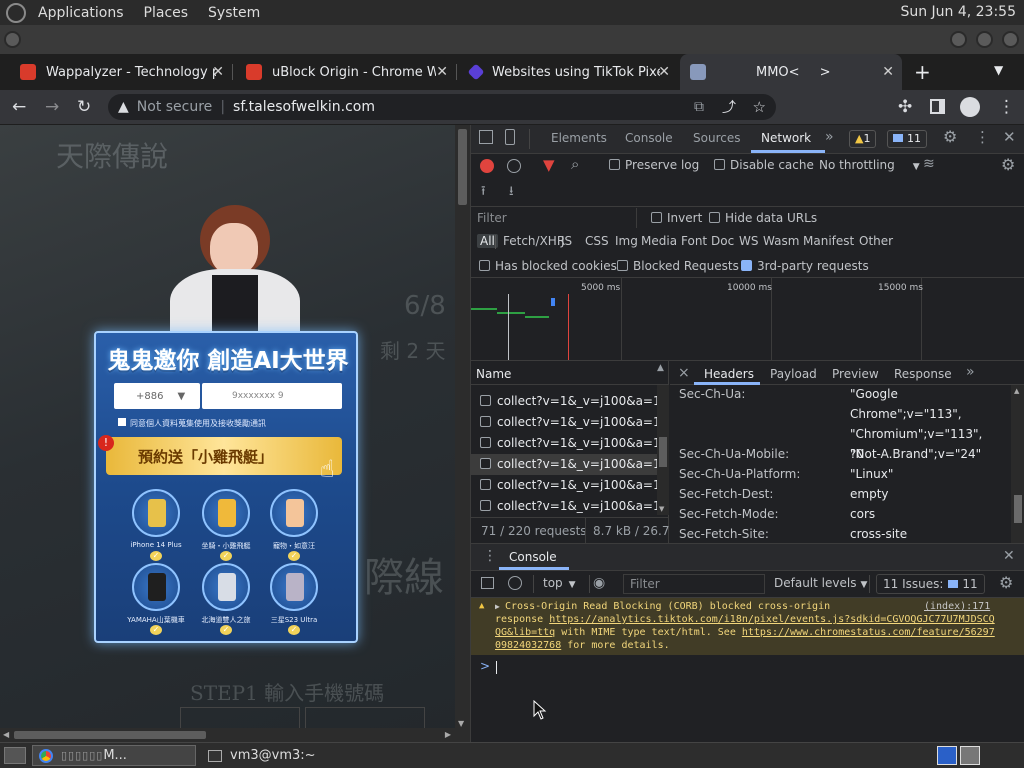  What do you see at coordinates (905, 107) in the screenshot?
I see `extensions-icon: ✣` at bounding box center [905, 107].